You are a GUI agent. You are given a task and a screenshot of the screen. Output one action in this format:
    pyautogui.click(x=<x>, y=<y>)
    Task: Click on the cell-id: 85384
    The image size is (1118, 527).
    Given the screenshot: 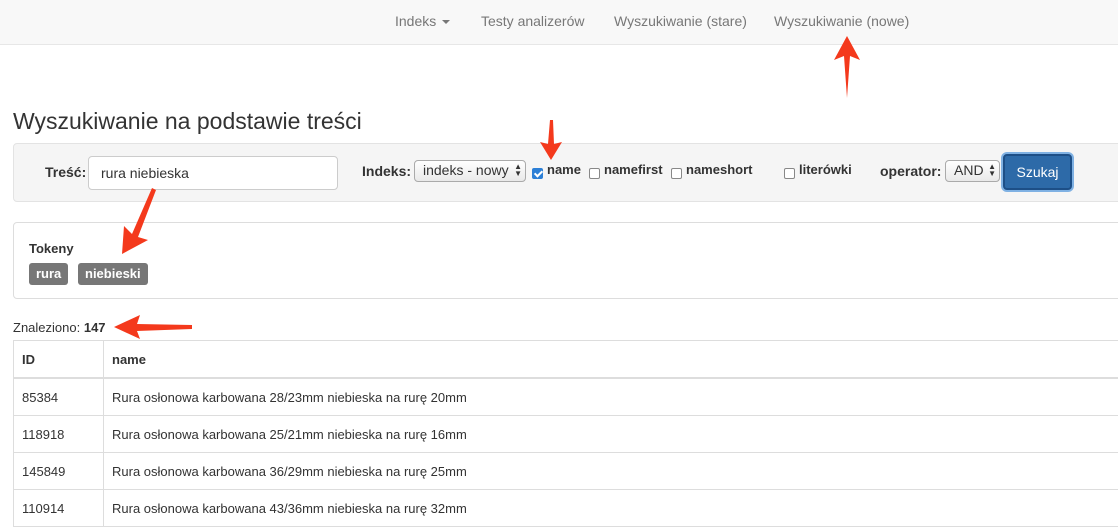 What is the action you would take?
    pyautogui.click(x=58, y=396)
    